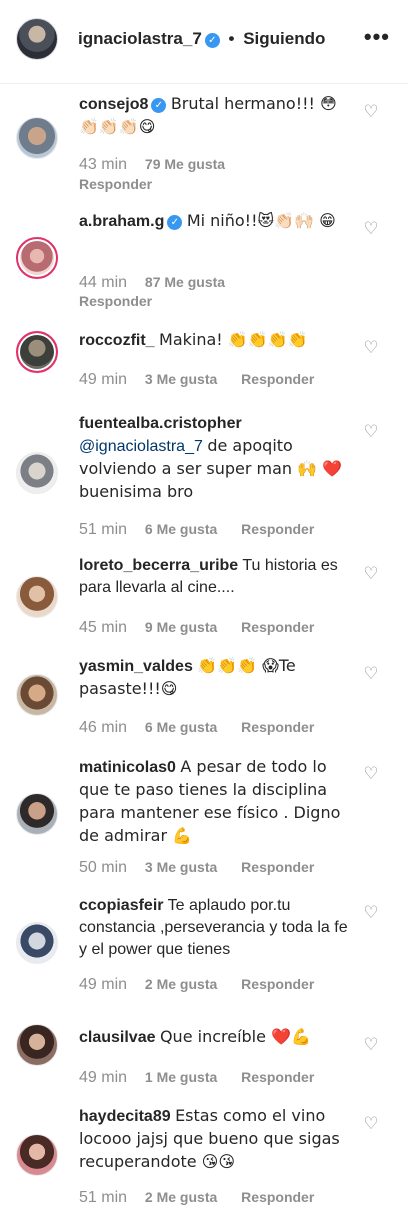 The height and width of the screenshot is (1226, 408). I want to click on comment-time: 43 min, so click(103, 164).